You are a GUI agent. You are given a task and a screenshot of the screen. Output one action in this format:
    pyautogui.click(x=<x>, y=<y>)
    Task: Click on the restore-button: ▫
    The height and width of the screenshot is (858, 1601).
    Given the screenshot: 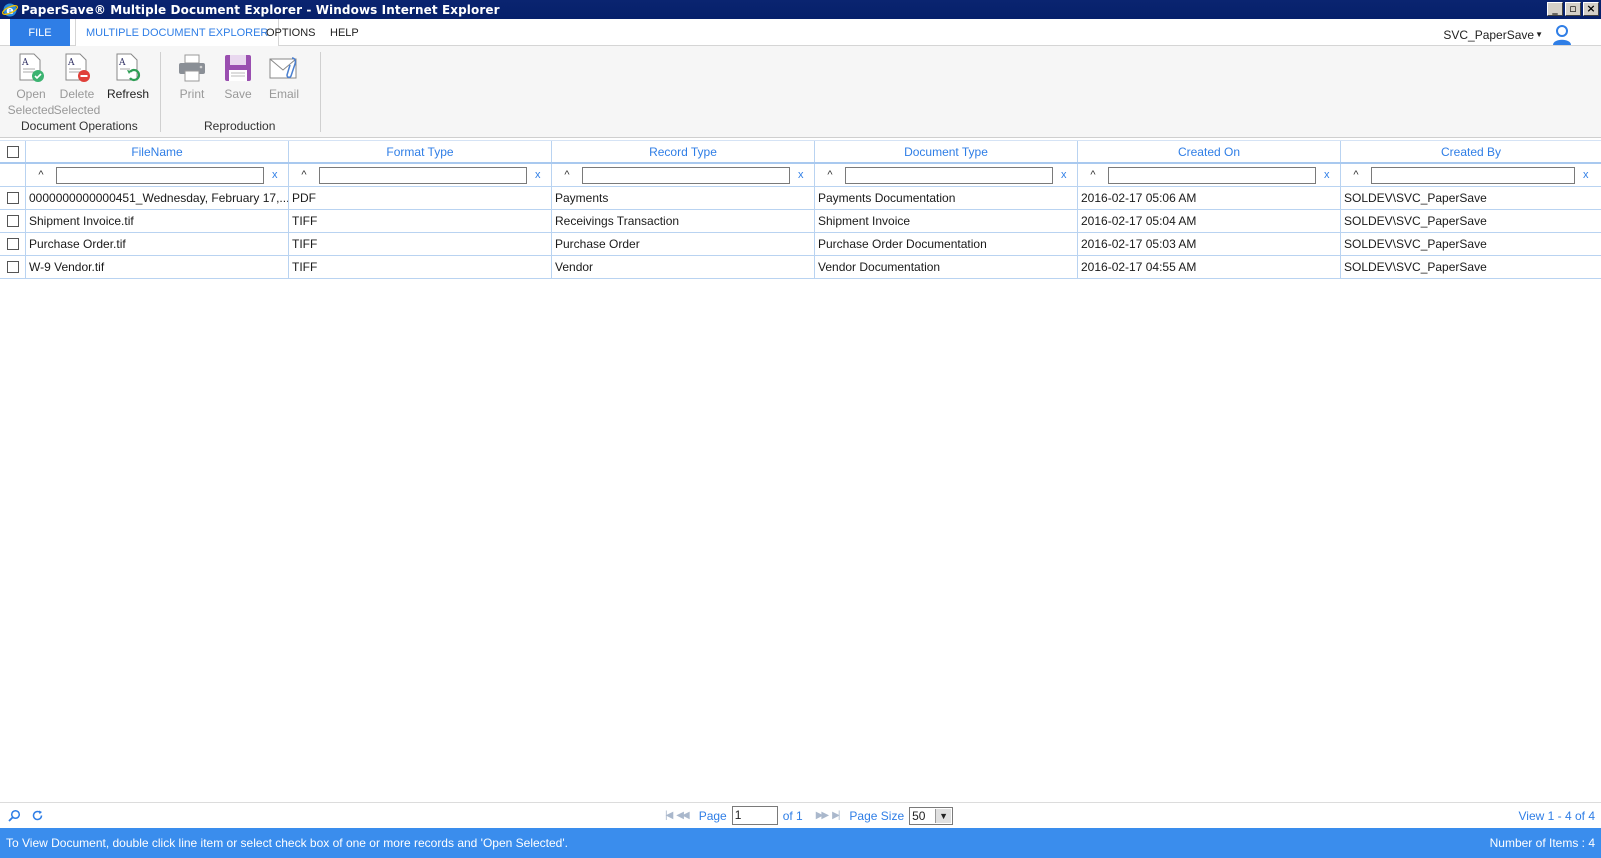 What is the action you would take?
    pyautogui.click(x=1573, y=9)
    